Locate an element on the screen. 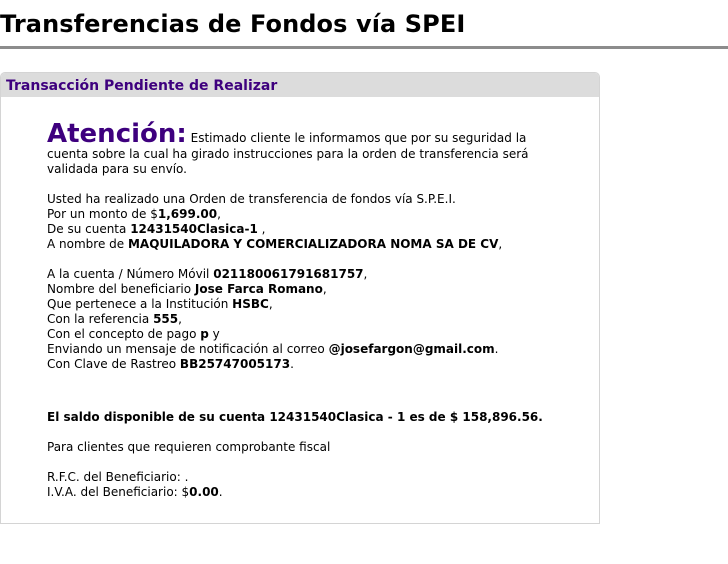 The height and width of the screenshot is (564, 728). attention-heading: Atención: is located at coordinates (117, 134).